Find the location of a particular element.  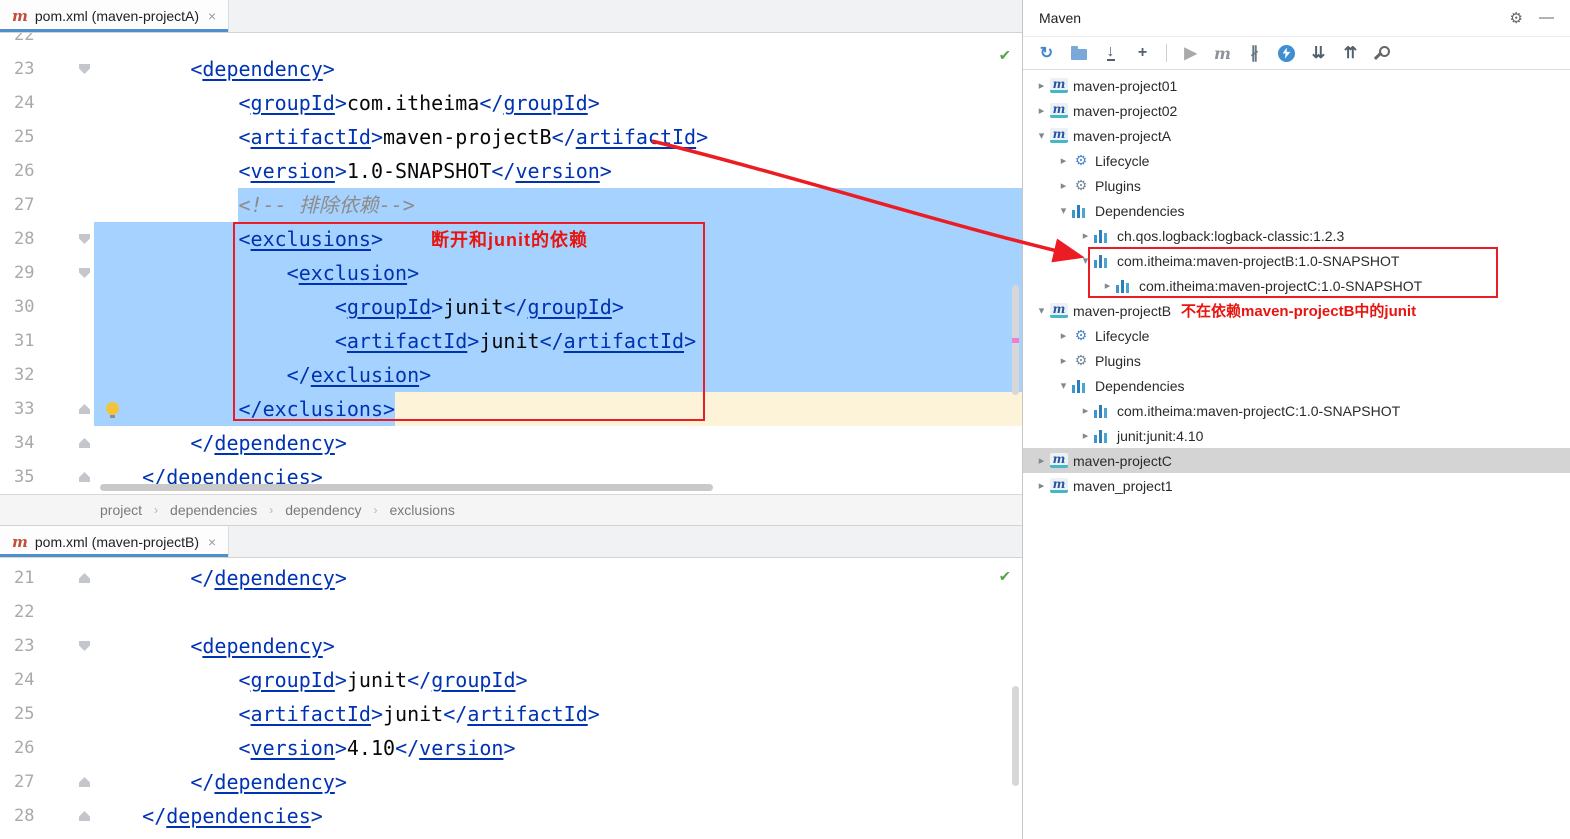

breadcrumb-item-exclusions: exclusions is located at coordinates (422, 510).